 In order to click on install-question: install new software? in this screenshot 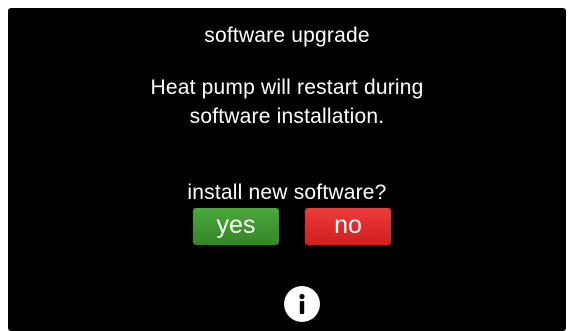, I will do `click(287, 192)`.